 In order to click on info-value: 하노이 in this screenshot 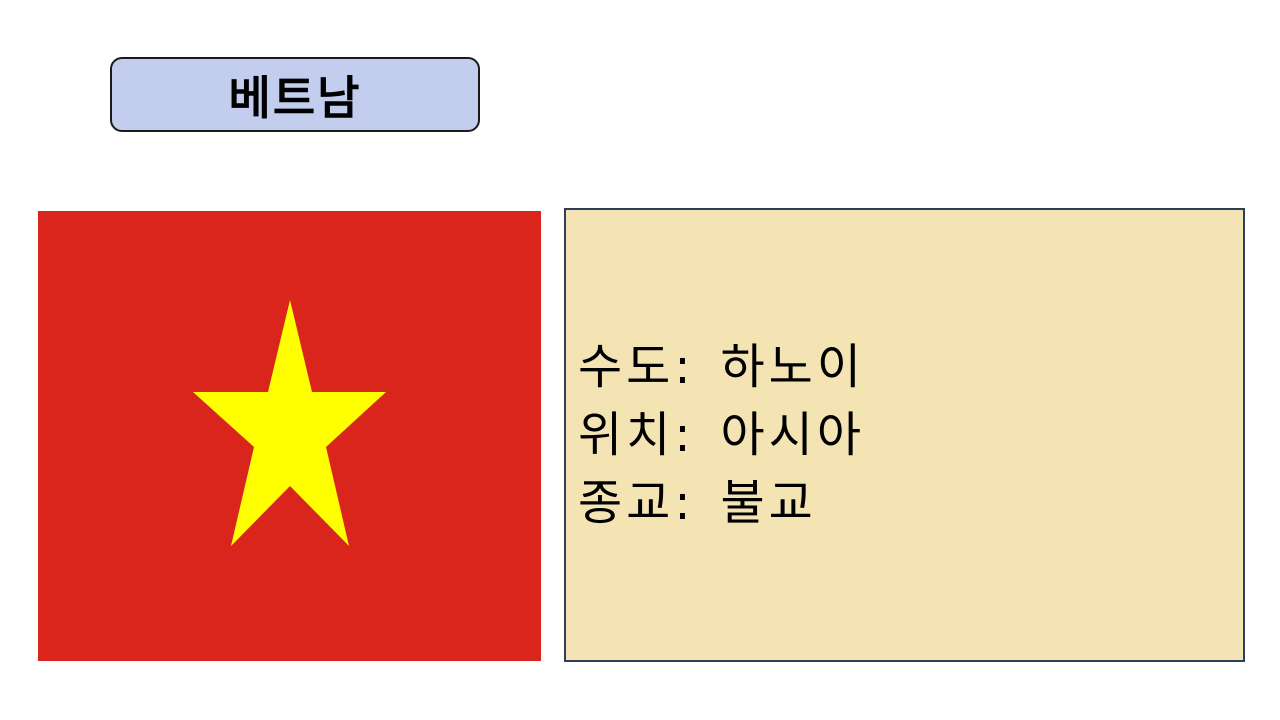, I will do `click(792, 367)`.